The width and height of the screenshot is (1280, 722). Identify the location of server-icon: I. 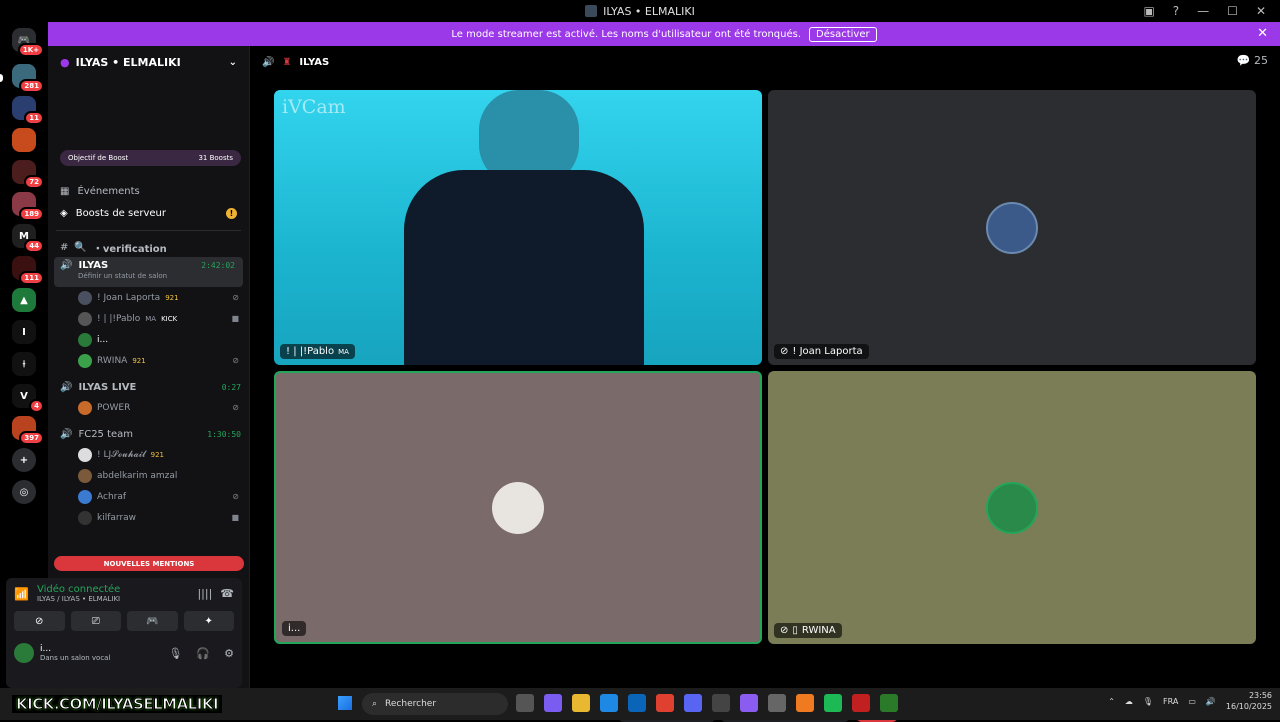
(24, 332).